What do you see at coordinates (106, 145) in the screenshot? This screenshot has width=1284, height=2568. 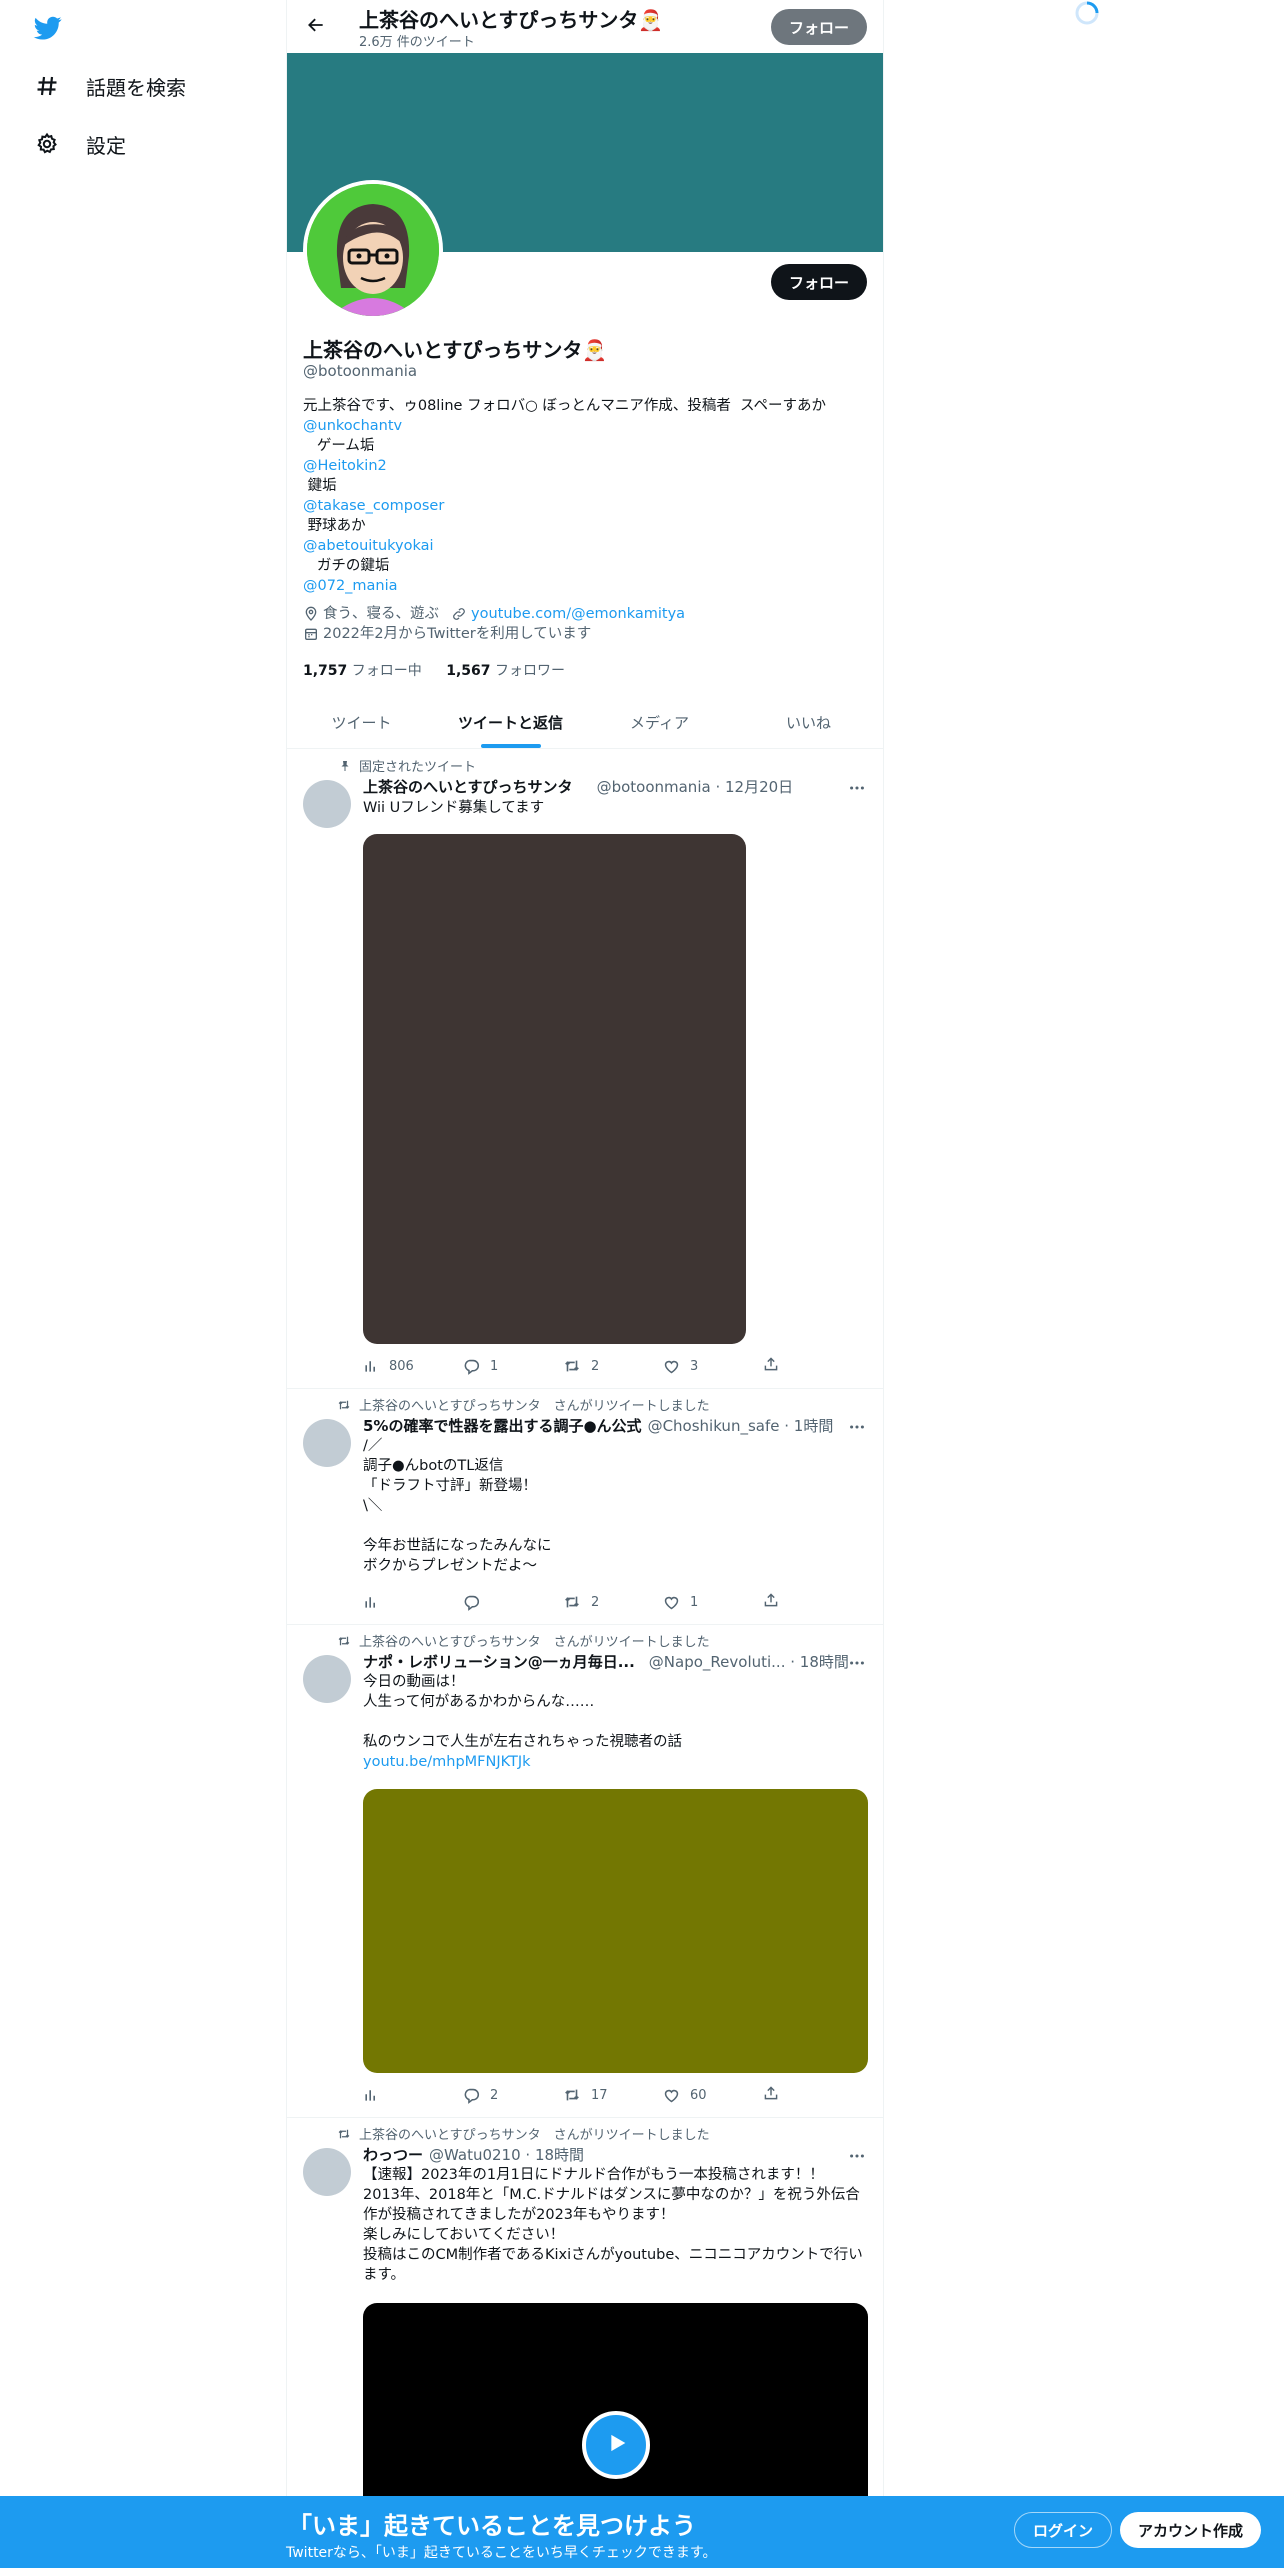 I see `nav-item-label: 設定` at bounding box center [106, 145].